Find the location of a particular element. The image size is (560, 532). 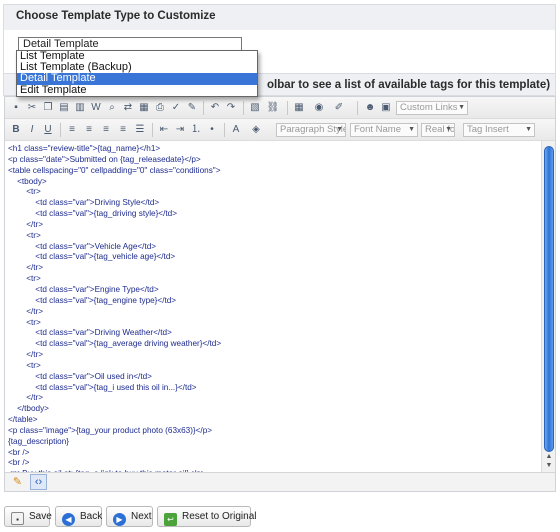

media-icon: ◉ is located at coordinates (319, 107).